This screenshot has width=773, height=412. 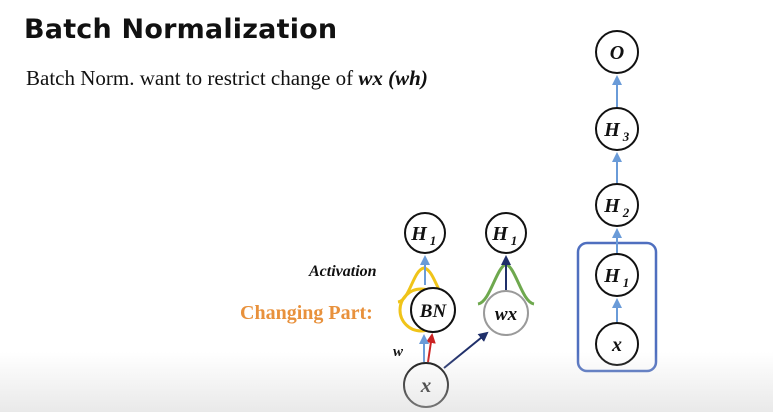 I want to click on stack-node-subscript-2: 2, so click(x=626, y=212).